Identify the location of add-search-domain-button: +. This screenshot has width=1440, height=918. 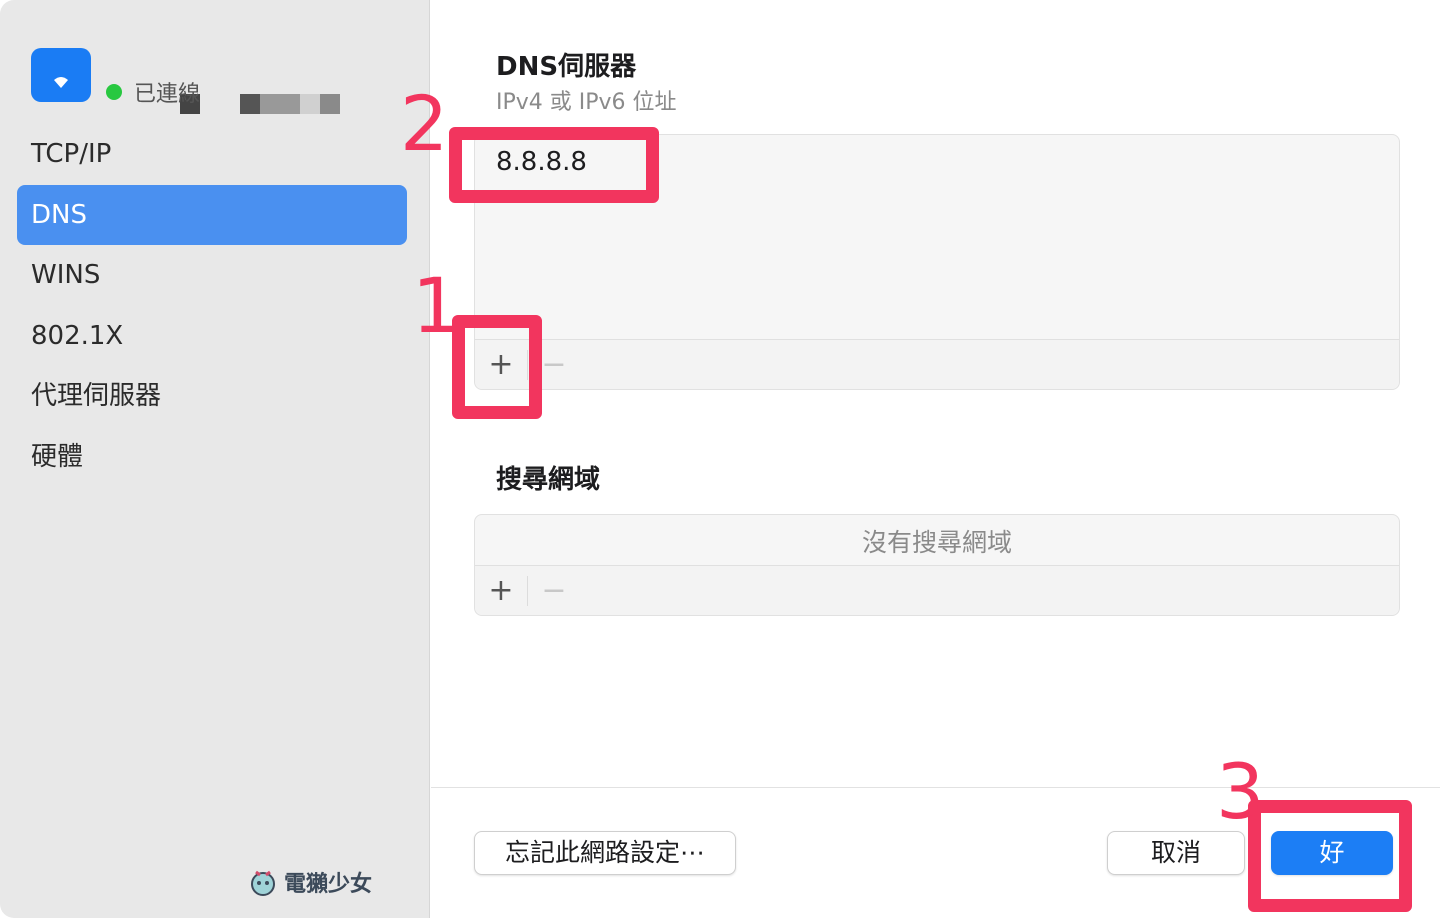
(501, 590).